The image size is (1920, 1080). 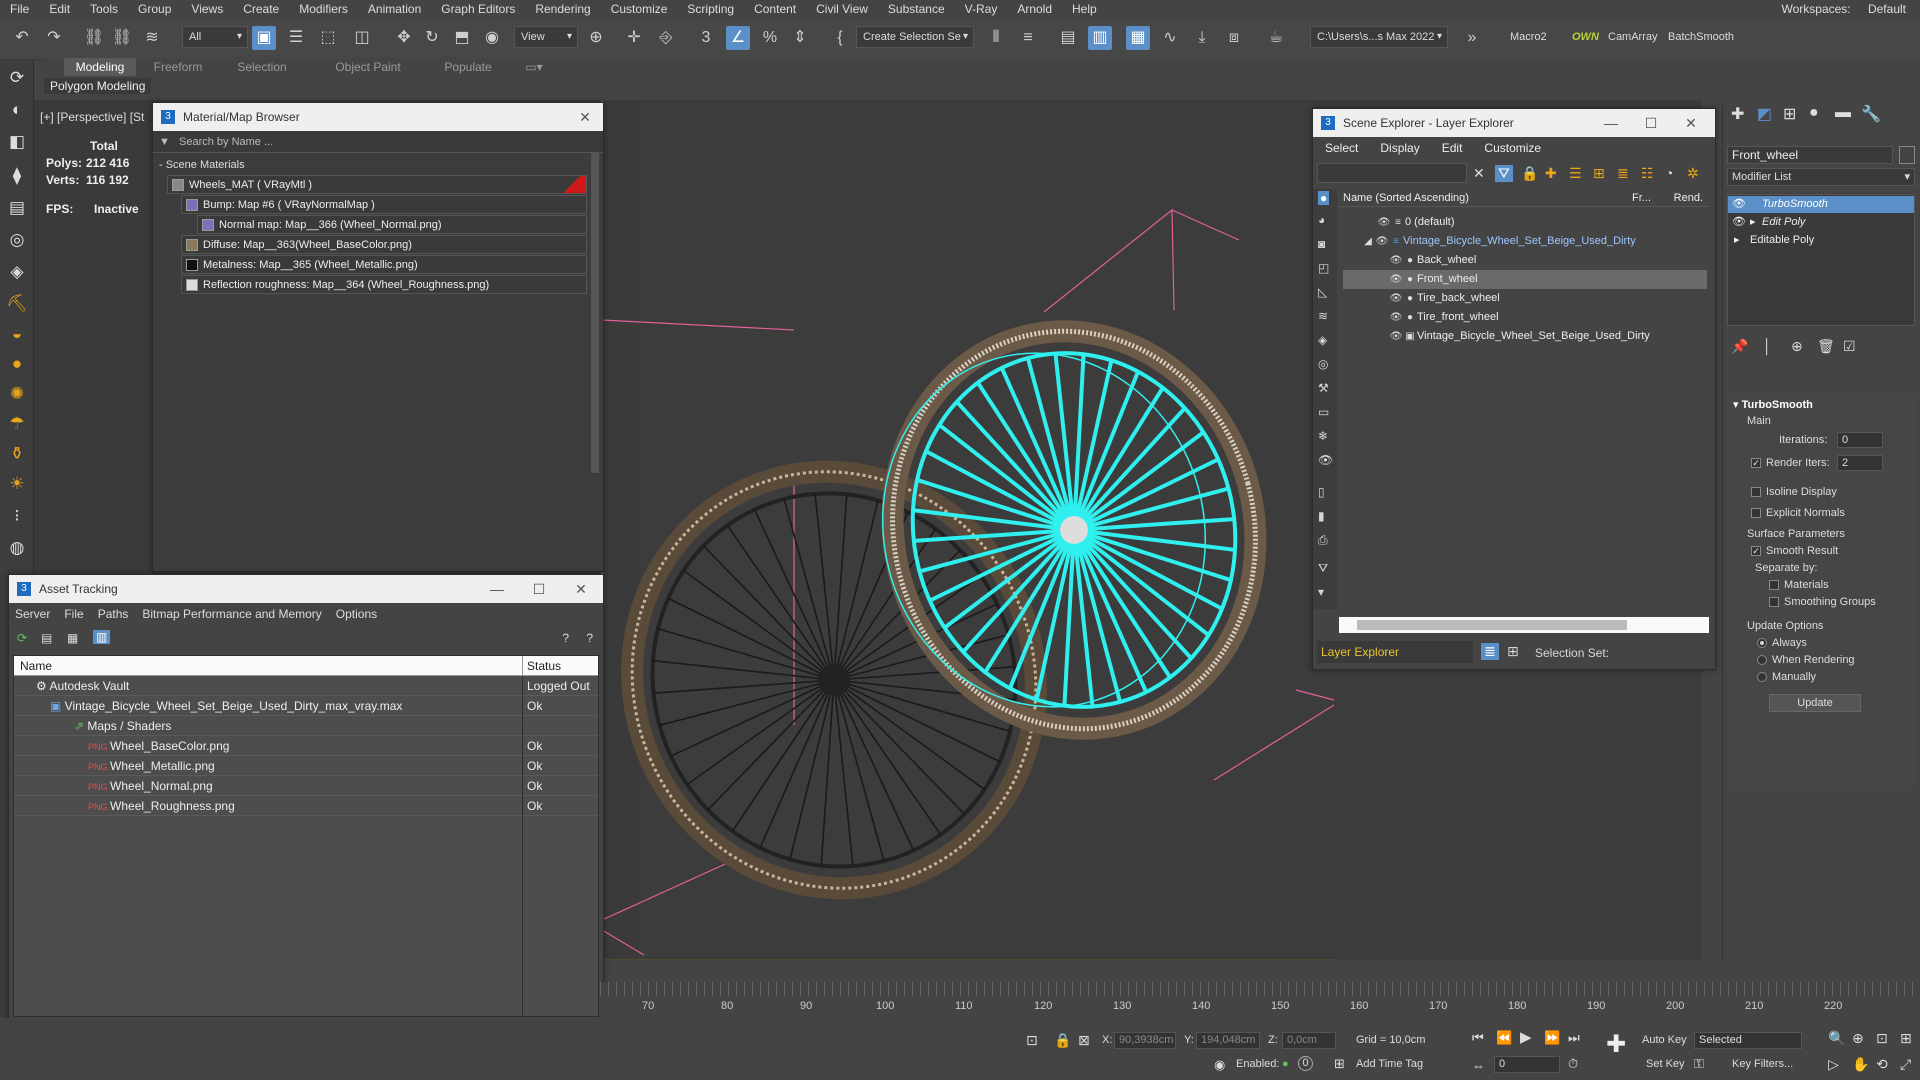 What do you see at coordinates (534, 67) in the screenshot?
I see `ribbon-options-icon: ▭▾` at bounding box center [534, 67].